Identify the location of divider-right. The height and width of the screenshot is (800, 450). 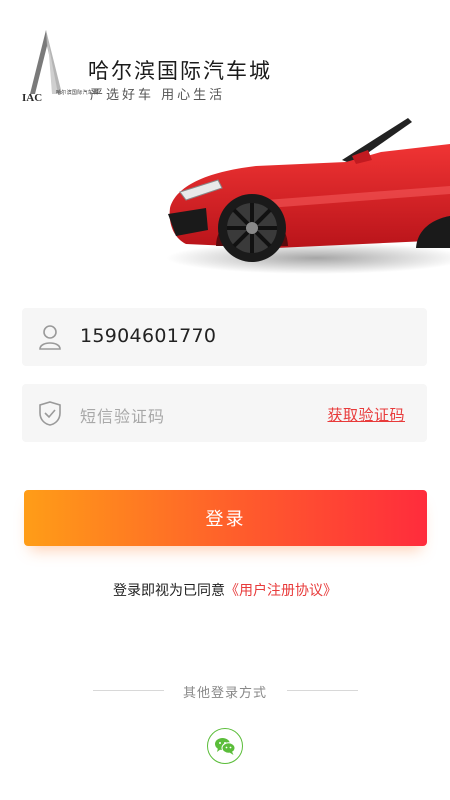
(322, 690).